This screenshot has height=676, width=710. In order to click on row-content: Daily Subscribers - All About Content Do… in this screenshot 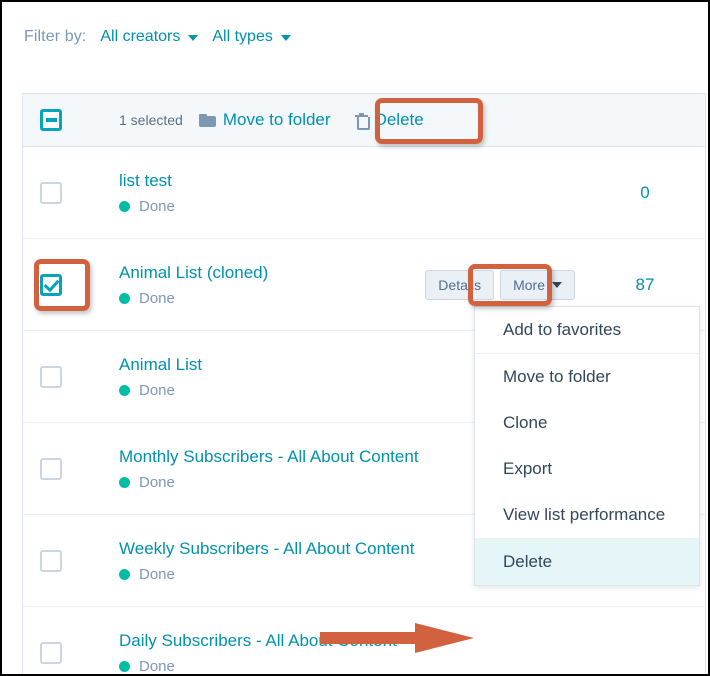, I will do `click(352, 652)`.